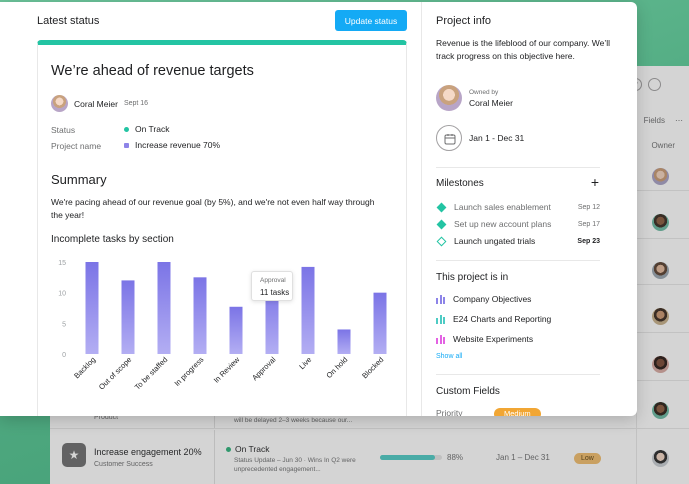 Image resolution: width=689 pixels, height=484 pixels. What do you see at coordinates (62, 294) in the screenshot?
I see `y-tick-label: 10` at bounding box center [62, 294].